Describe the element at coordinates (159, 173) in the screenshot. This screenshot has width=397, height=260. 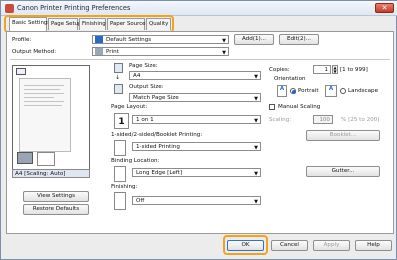
I see `binding-value: Long Edge [Left]` at that location.